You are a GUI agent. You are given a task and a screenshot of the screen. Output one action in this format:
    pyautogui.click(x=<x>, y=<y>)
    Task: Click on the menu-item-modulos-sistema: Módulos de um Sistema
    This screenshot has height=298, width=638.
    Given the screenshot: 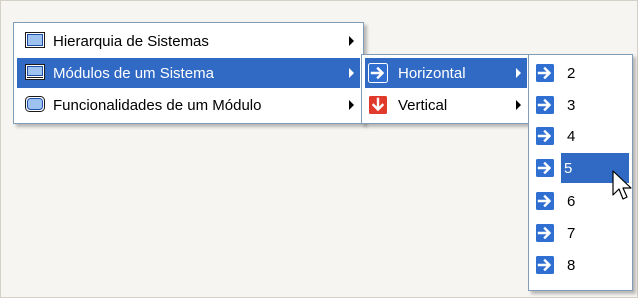 What is the action you would take?
    pyautogui.click(x=188, y=73)
    